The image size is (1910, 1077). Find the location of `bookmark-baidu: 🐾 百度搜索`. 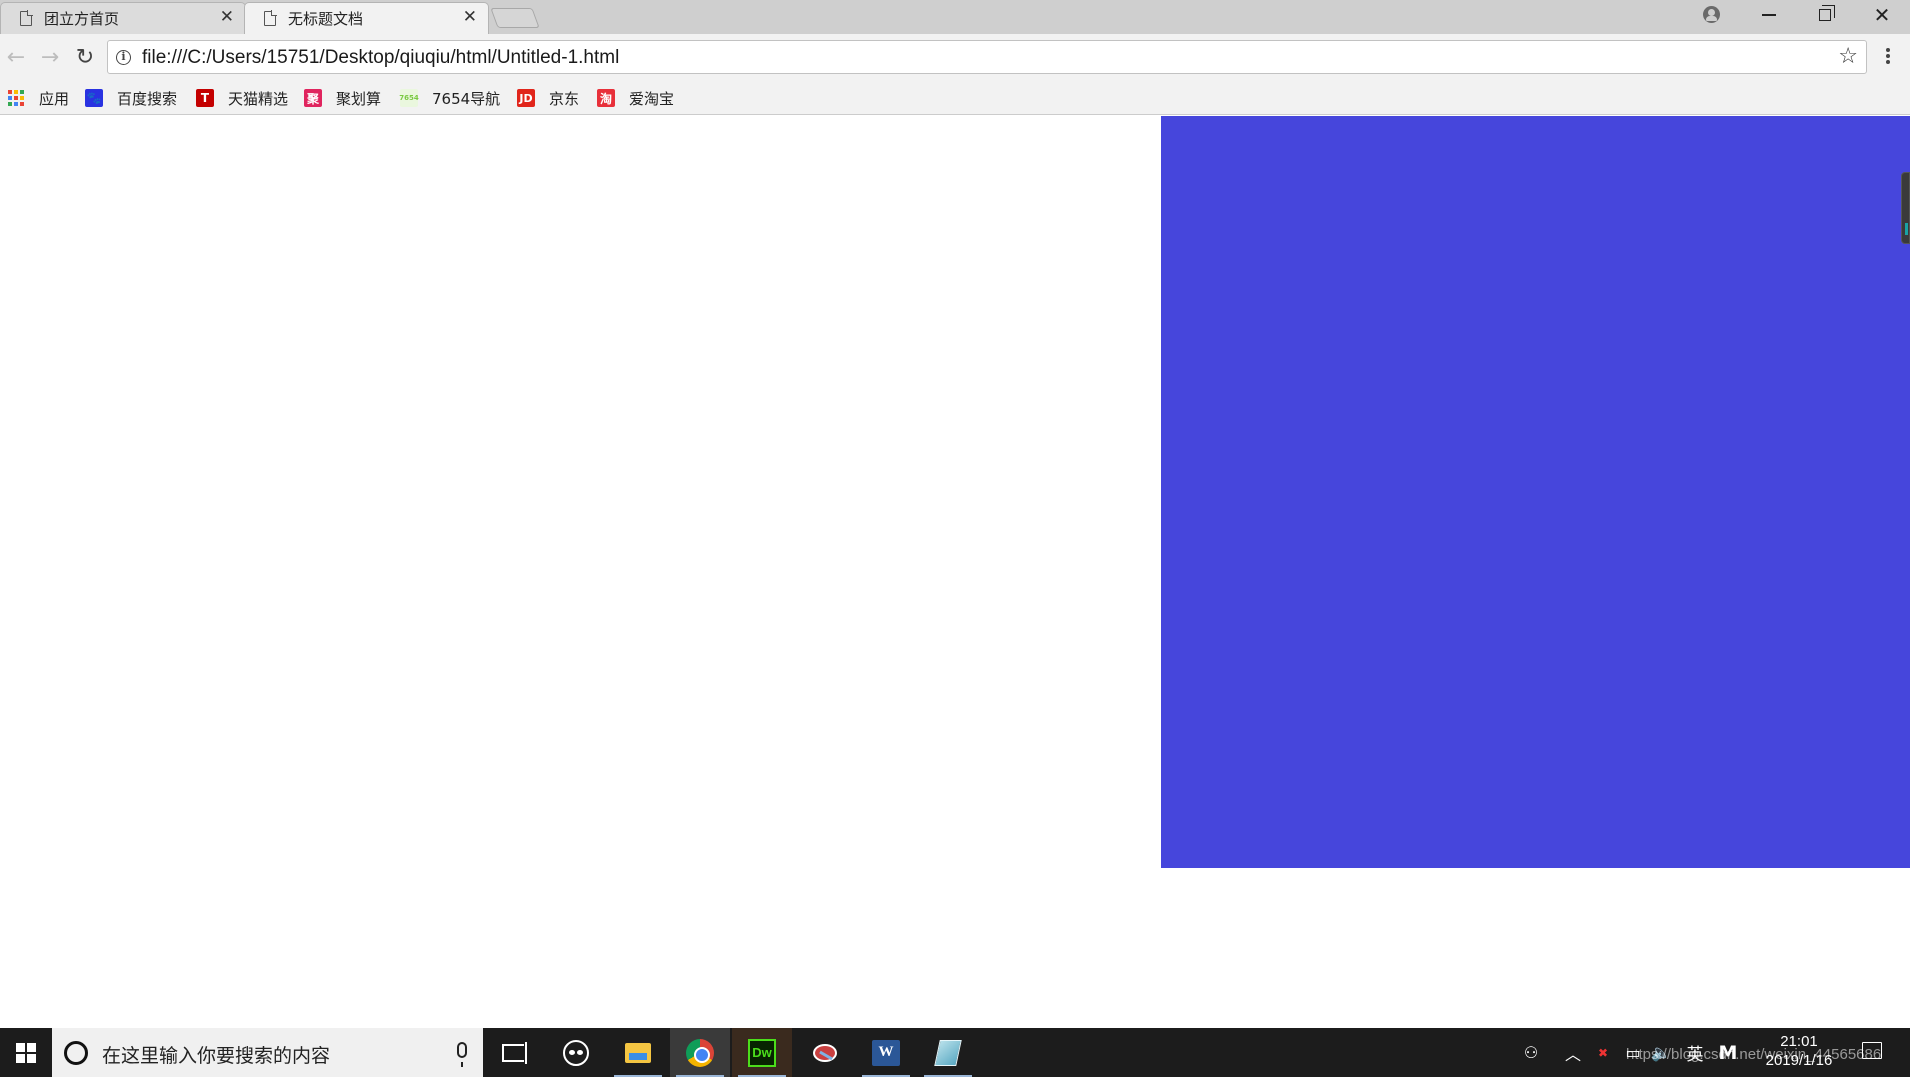

bookmark-baidu: 🐾 百度搜索 is located at coordinates (131, 98).